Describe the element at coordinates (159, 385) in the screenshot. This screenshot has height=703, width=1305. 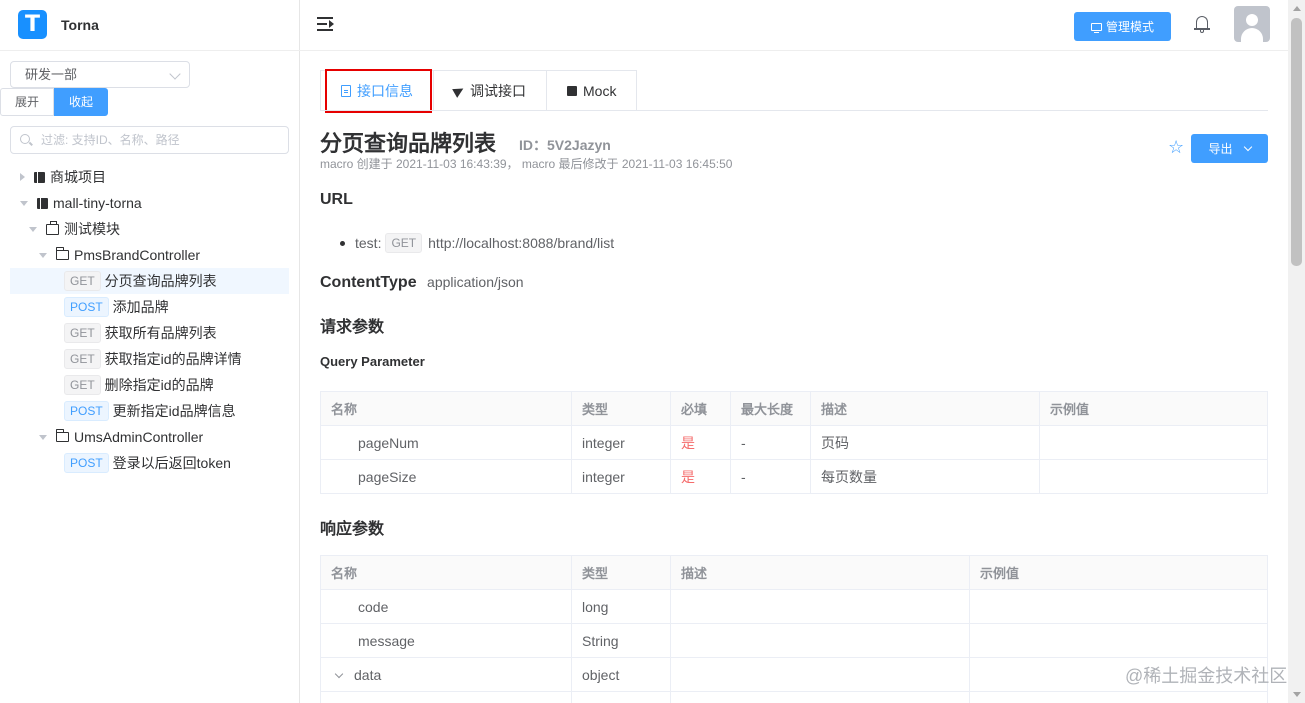
I see `api-label: 删除指定id的品牌` at that location.